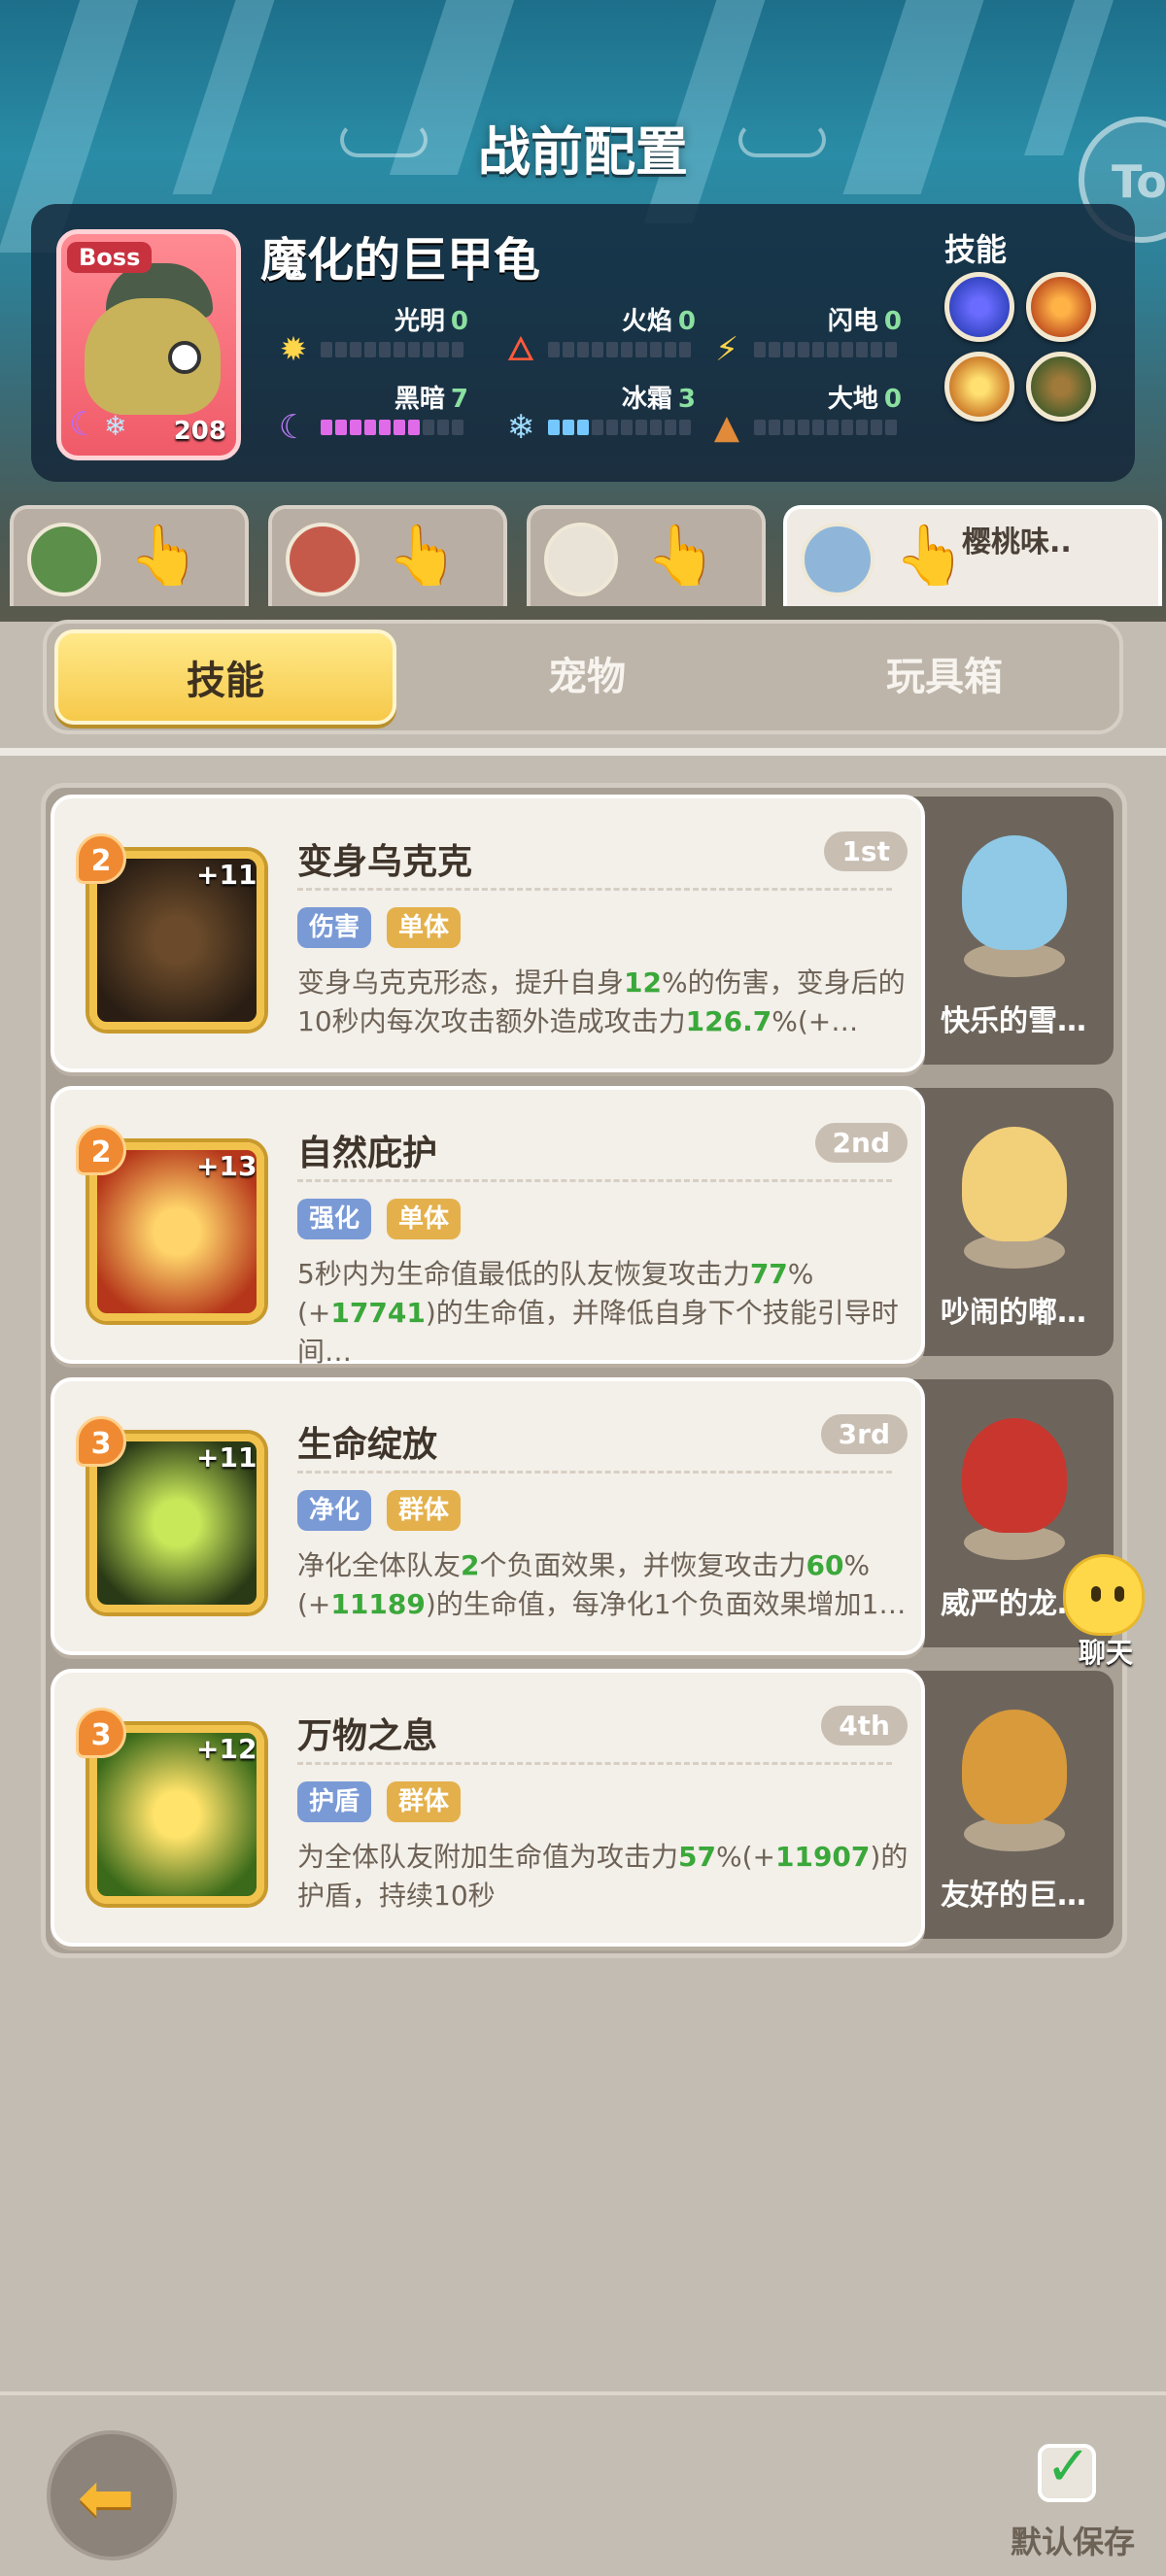  Describe the element at coordinates (618, 413) in the screenshot. I see `element-ice: 冰霜 3 ❄` at that location.